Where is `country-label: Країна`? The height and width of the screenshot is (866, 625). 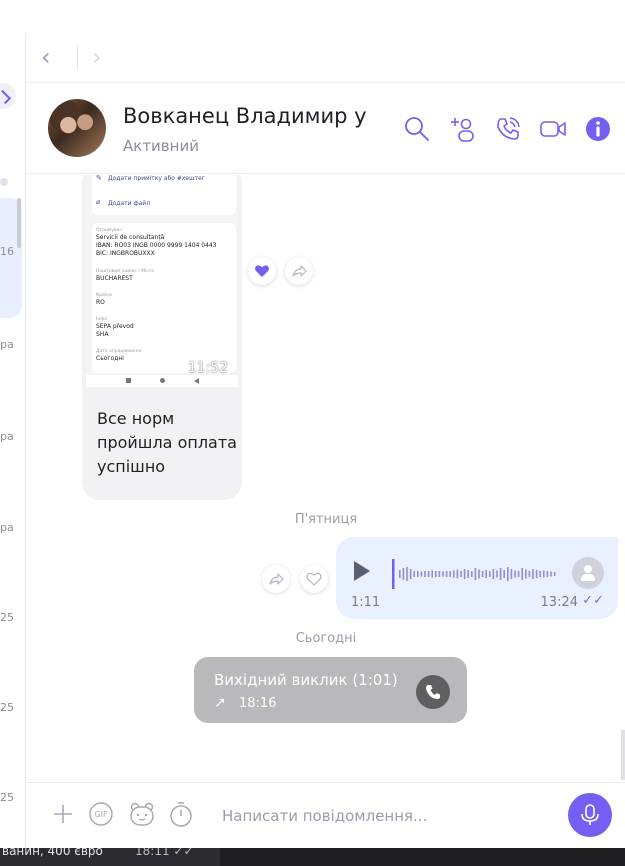
country-label: Країна is located at coordinates (104, 295).